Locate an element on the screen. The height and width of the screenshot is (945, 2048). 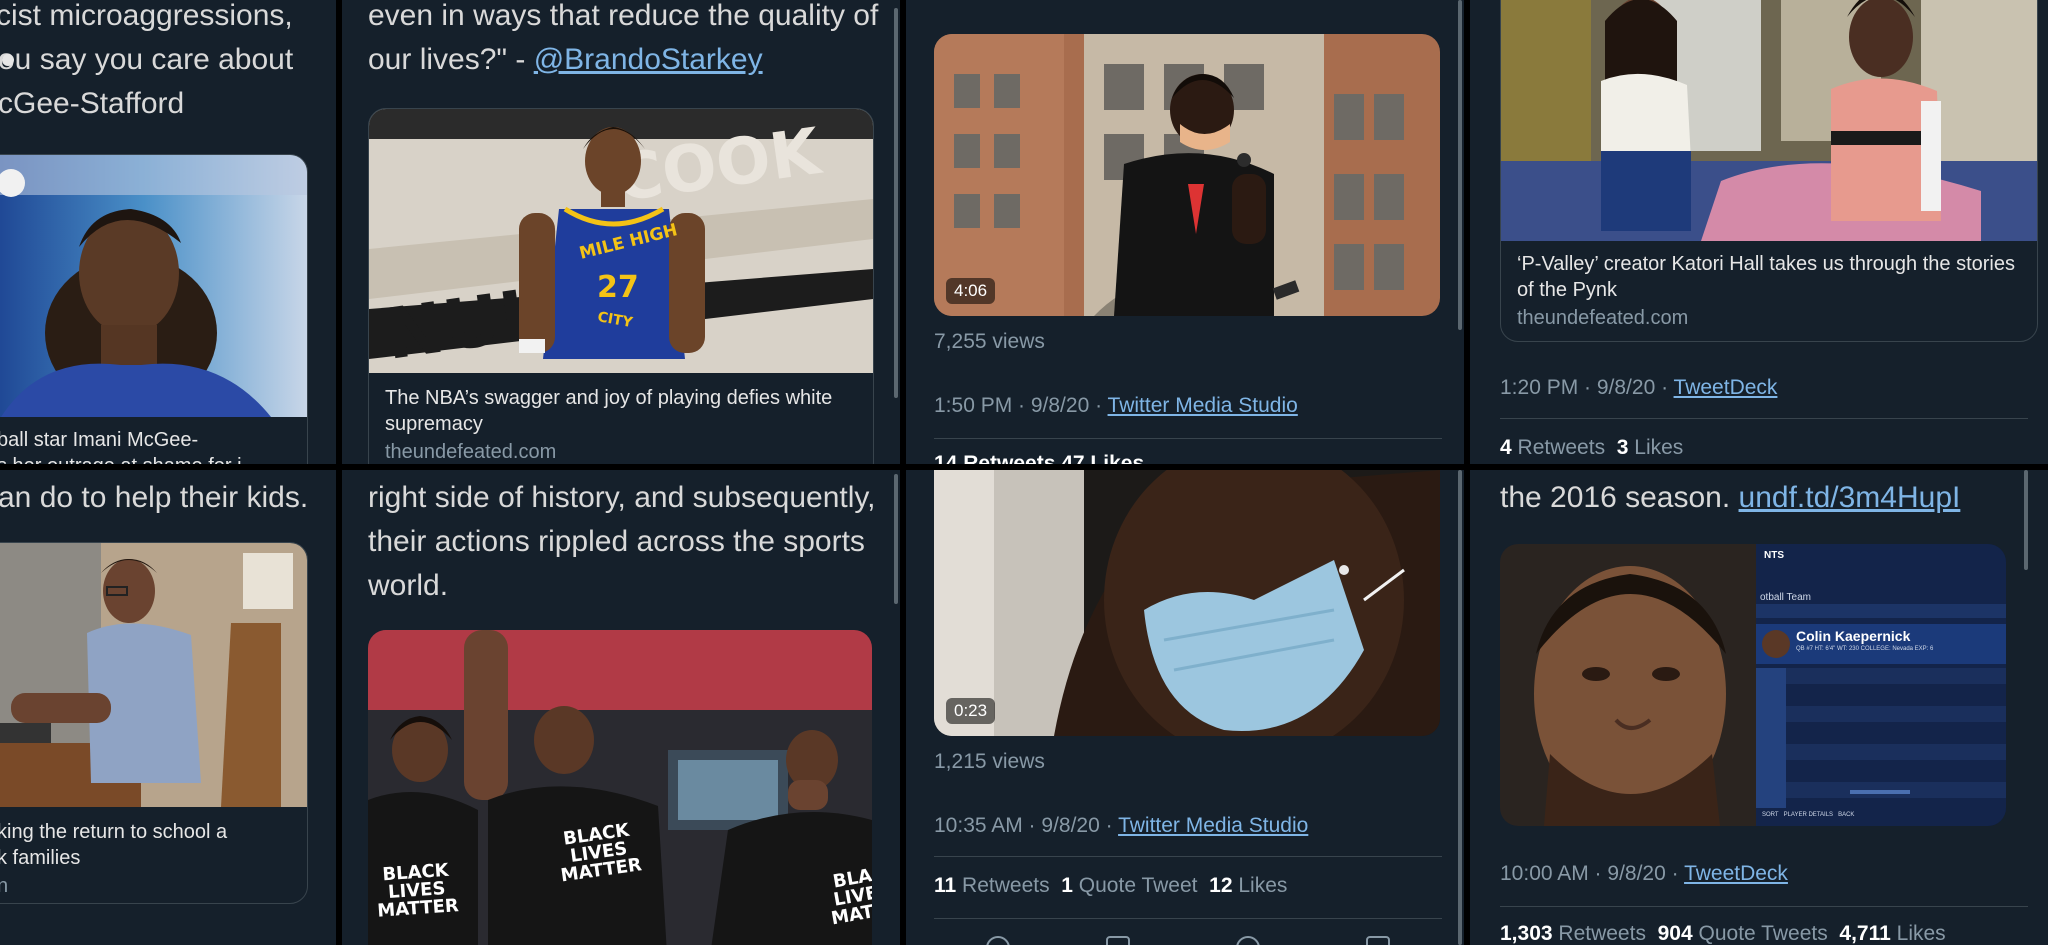
retweet-count: 1,303 is located at coordinates (1526, 933).